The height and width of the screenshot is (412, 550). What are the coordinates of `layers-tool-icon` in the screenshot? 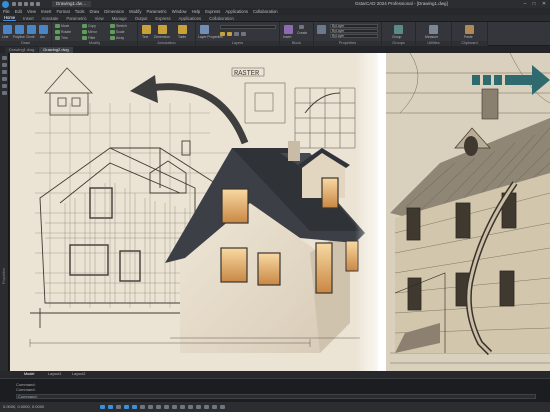 It's located at (4, 93).